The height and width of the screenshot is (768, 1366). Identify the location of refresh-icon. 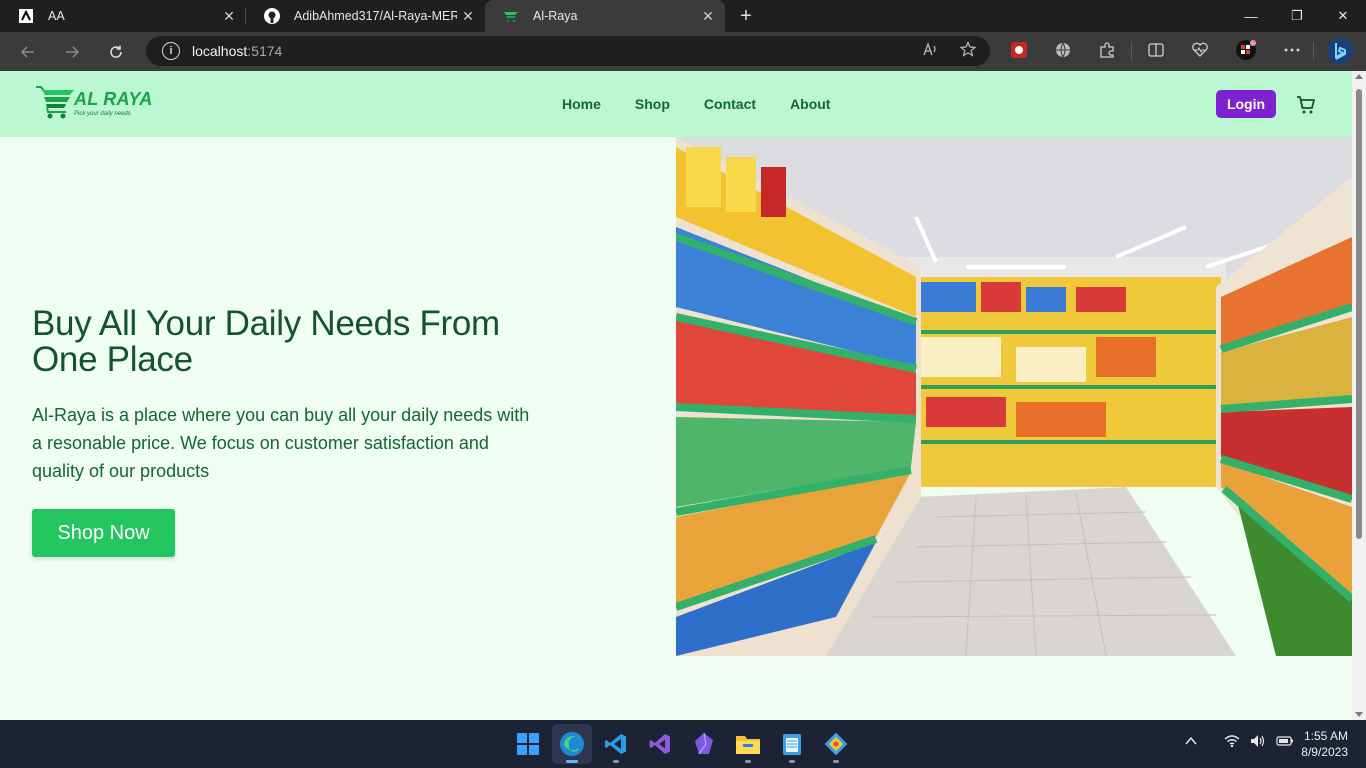
(116, 51).